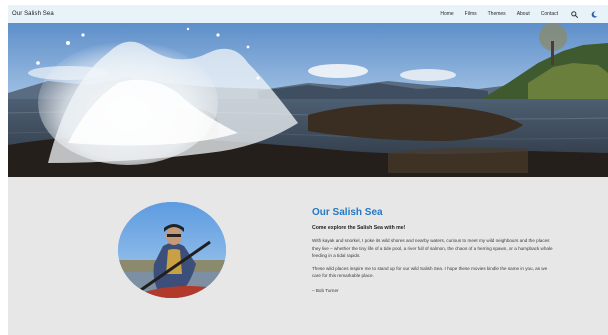  I want to click on section-subheading: Come explore the Salish Sea with me!, so click(359, 228).